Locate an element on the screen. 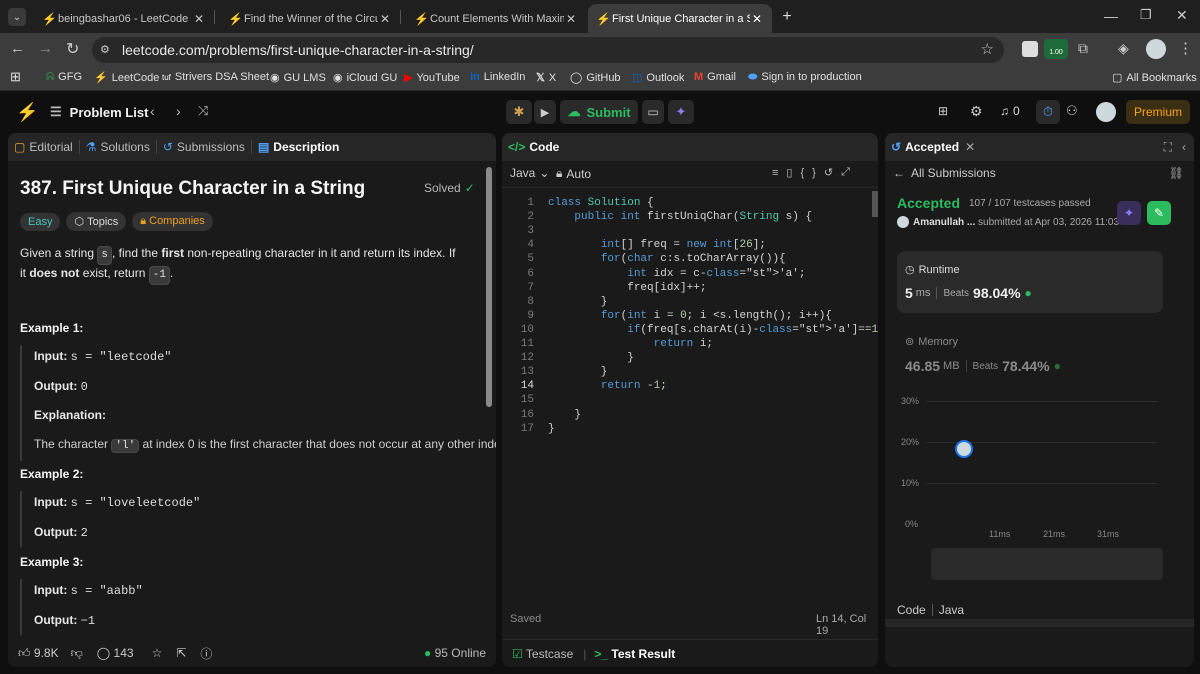 The width and height of the screenshot is (1200, 674). bookmark-leetcode: ⚡ LeetCode is located at coordinates (126, 77).